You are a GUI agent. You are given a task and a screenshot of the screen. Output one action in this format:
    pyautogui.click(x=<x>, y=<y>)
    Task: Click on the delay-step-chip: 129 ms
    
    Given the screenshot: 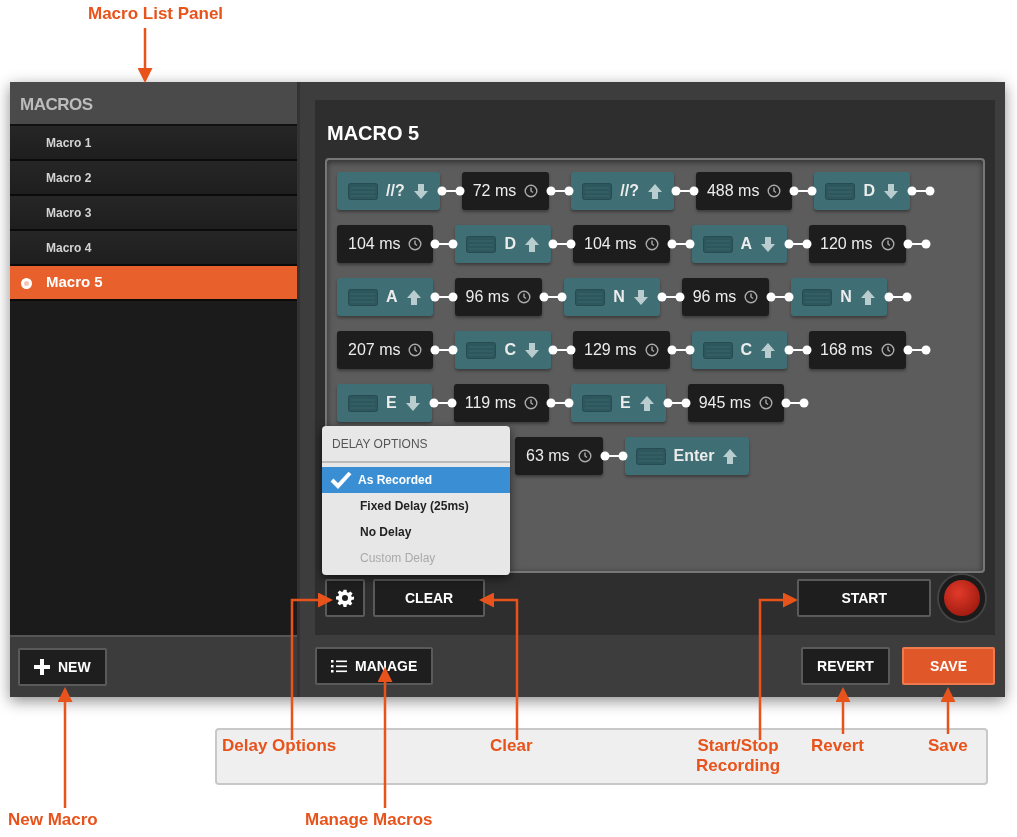 What is the action you would take?
    pyautogui.click(x=621, y=350)
    